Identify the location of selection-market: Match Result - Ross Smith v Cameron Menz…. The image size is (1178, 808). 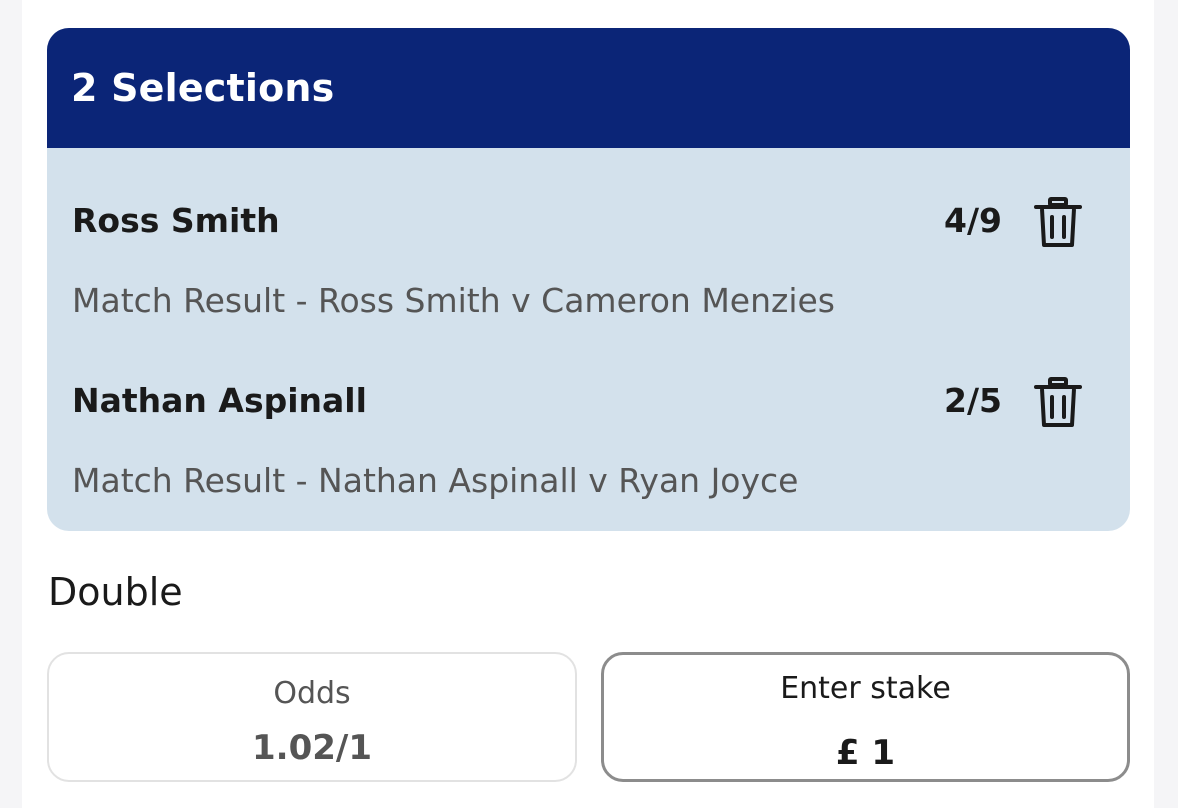
(453, 300).